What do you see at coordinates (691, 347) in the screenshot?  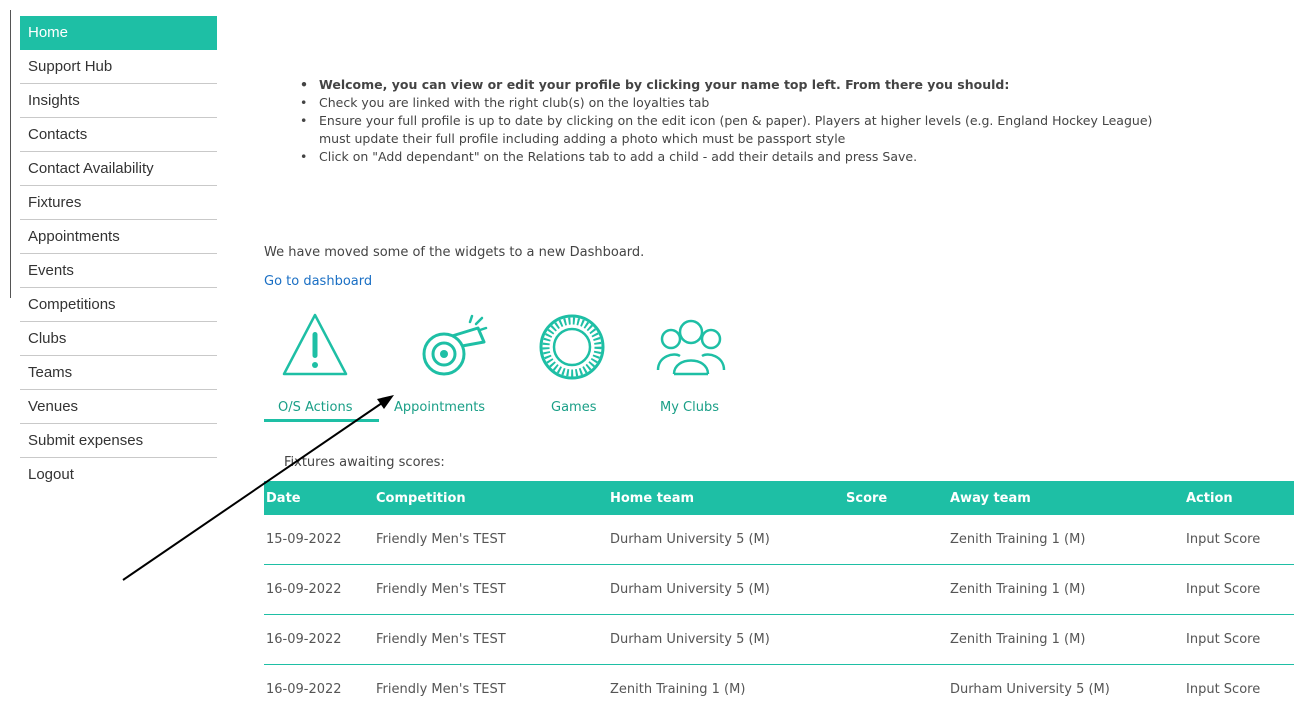 I see `people-group-icon` at bounding box center [691, 347].